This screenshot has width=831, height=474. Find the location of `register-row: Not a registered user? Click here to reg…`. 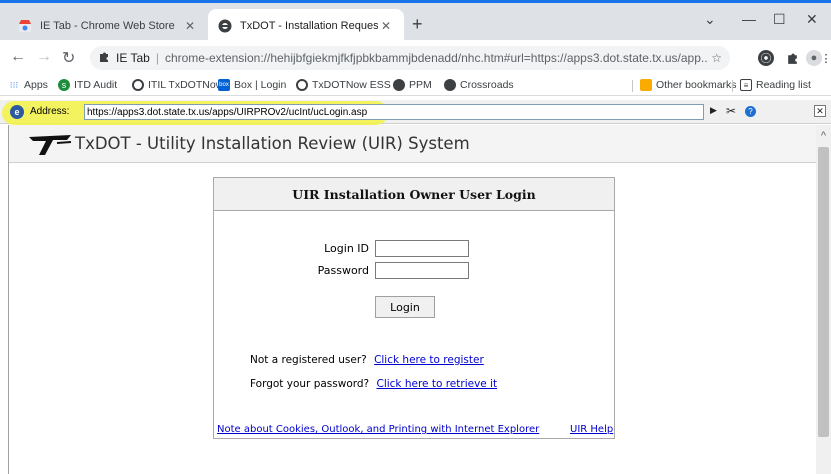

register-row: Not a registered user? Click here to reg… is located at coordinates (367, 360).